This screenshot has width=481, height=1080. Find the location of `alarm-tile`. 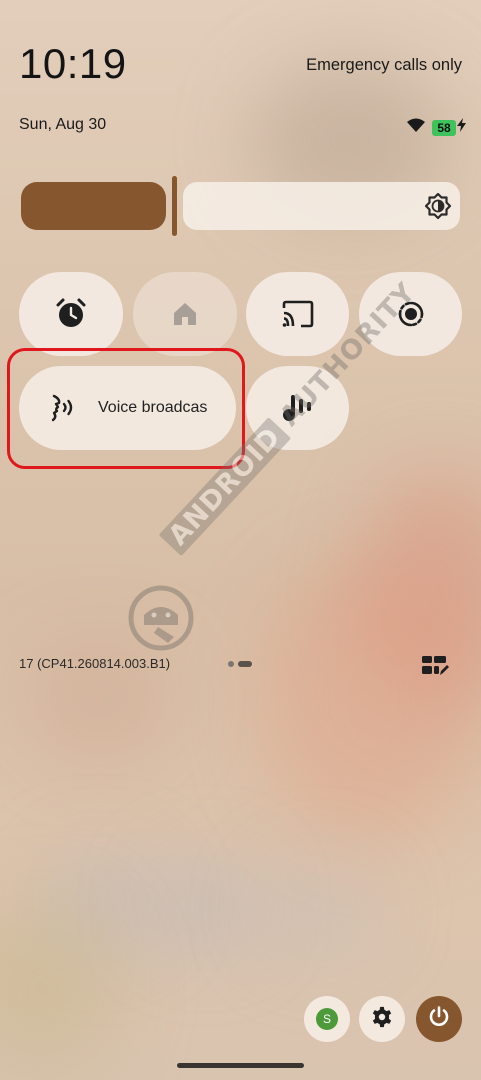

alarm-tile is located at coordinates (71, 314).